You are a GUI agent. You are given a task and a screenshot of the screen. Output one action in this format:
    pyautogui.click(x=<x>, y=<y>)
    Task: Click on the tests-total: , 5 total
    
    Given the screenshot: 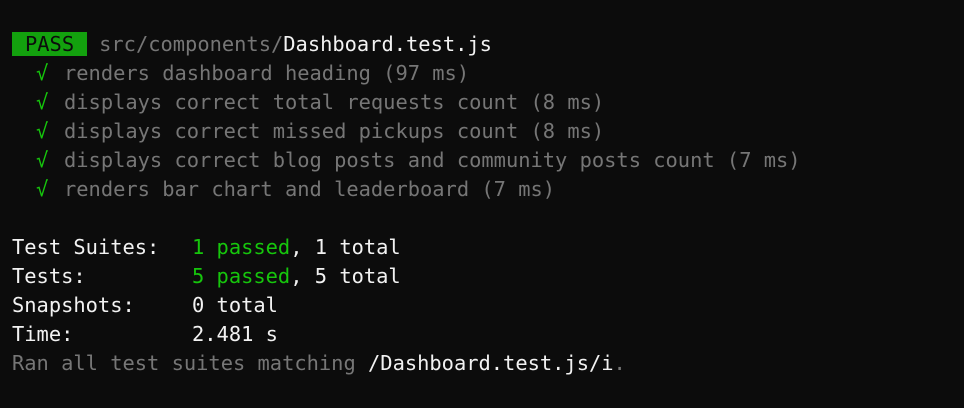 What is the action you would take?
    pyautogui.click(x=345, y=276)
    